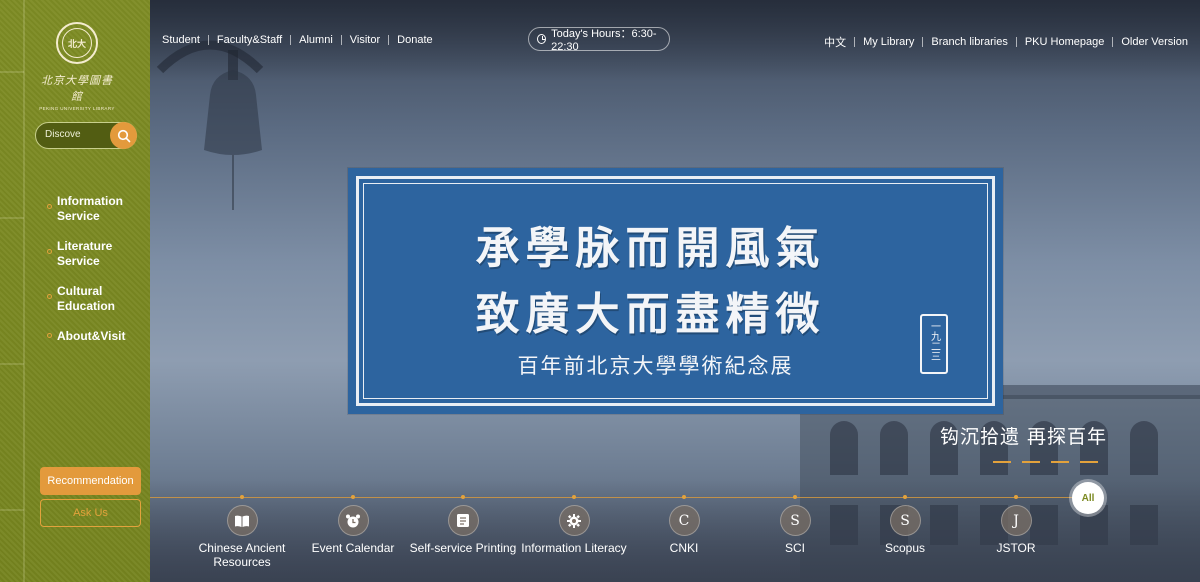 Image resolution: width=1200 pixels, height=582 pixels. I want to click on nav-item-about-visit: About&Visit, so click(94, 336).